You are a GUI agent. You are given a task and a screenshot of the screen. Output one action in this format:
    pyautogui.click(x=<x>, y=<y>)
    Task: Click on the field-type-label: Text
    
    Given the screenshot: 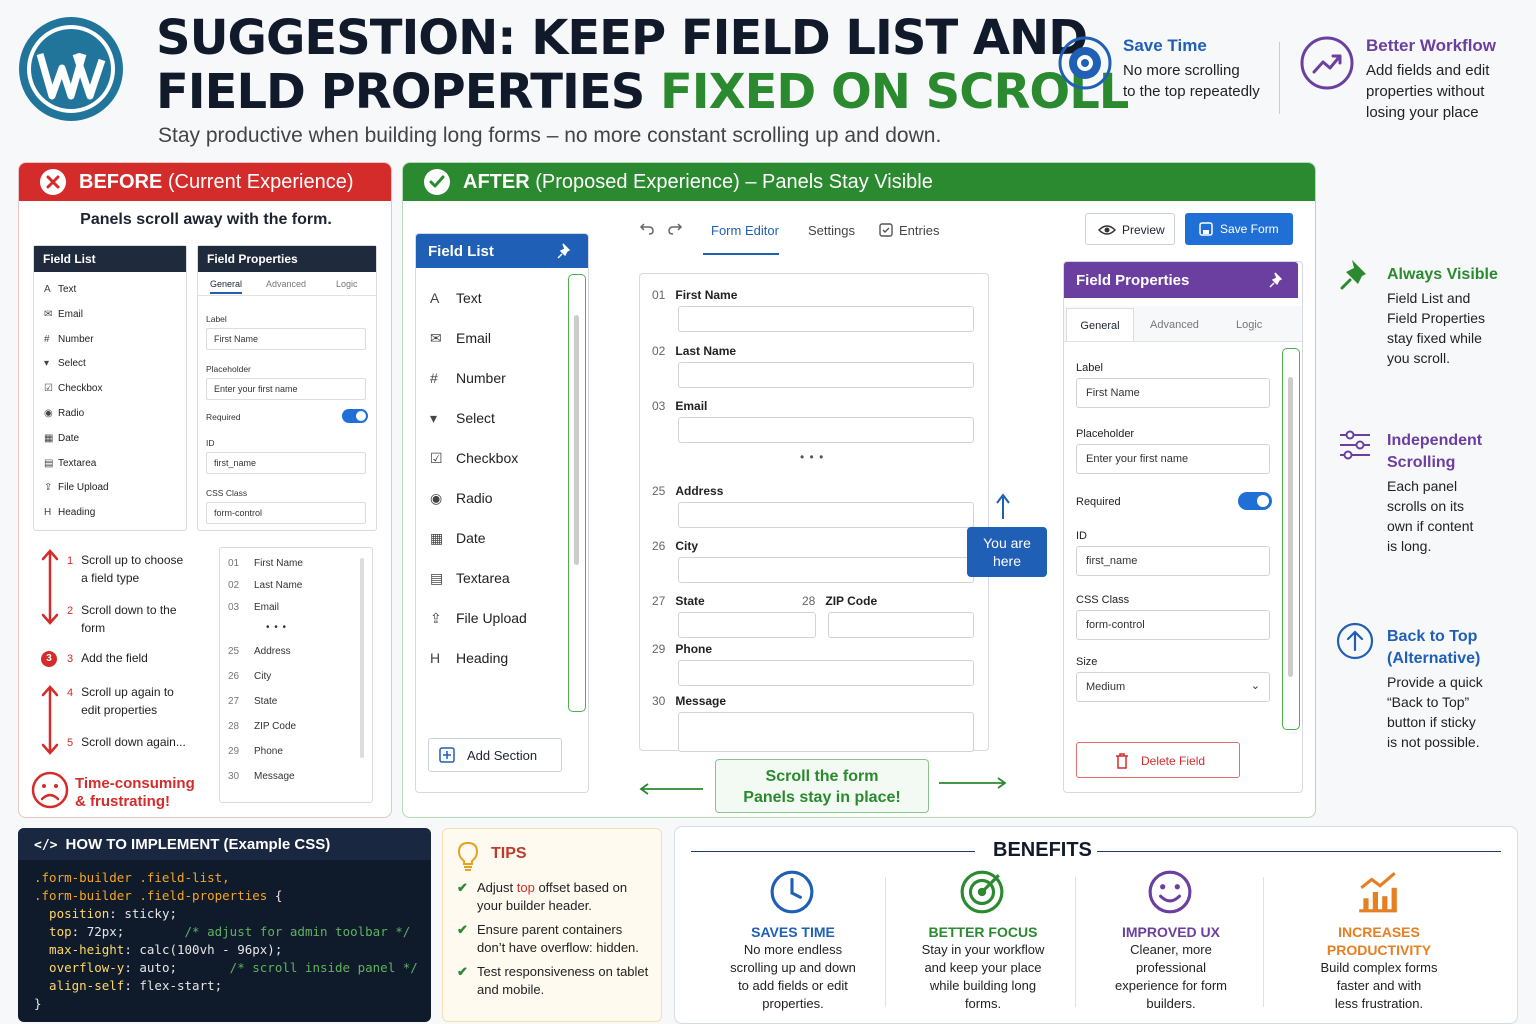 What is the action you would take?
    pyautogui.click(x=469, y=298)
    